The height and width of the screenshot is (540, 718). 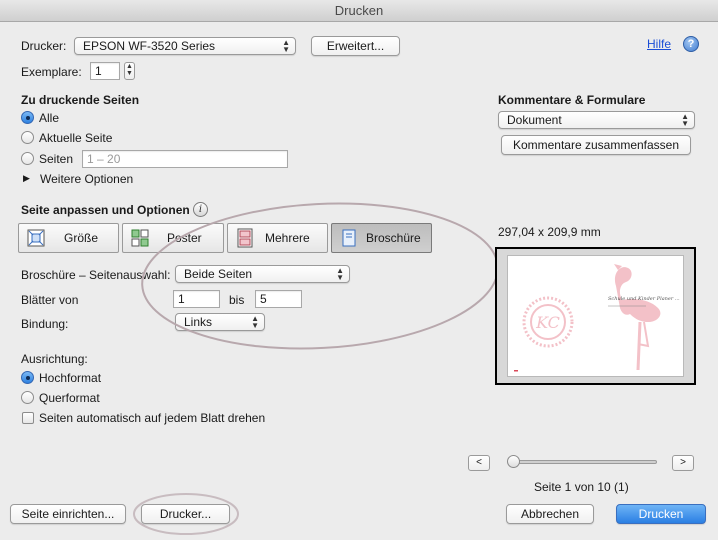 What do you see at coordinates (54, 359) in the screenshot?
I see `orientation-heading: Ausrichtung:` at bounding box center [54, 359].